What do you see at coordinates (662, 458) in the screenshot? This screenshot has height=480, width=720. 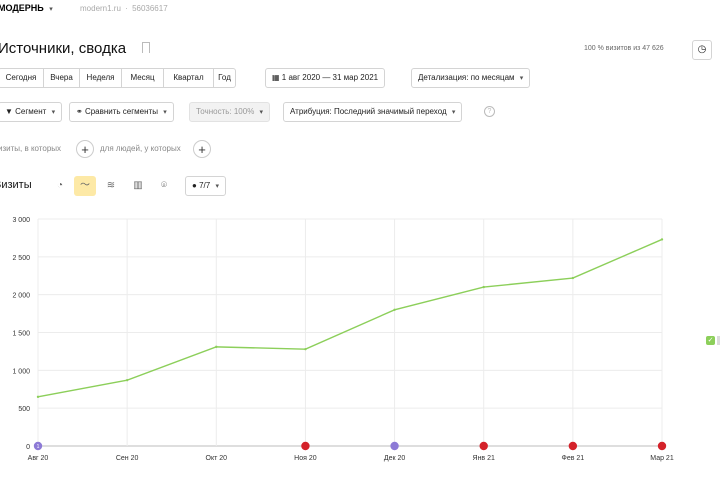 I see `x-tick-label: Мар 21` at bounding box center [662, 458].